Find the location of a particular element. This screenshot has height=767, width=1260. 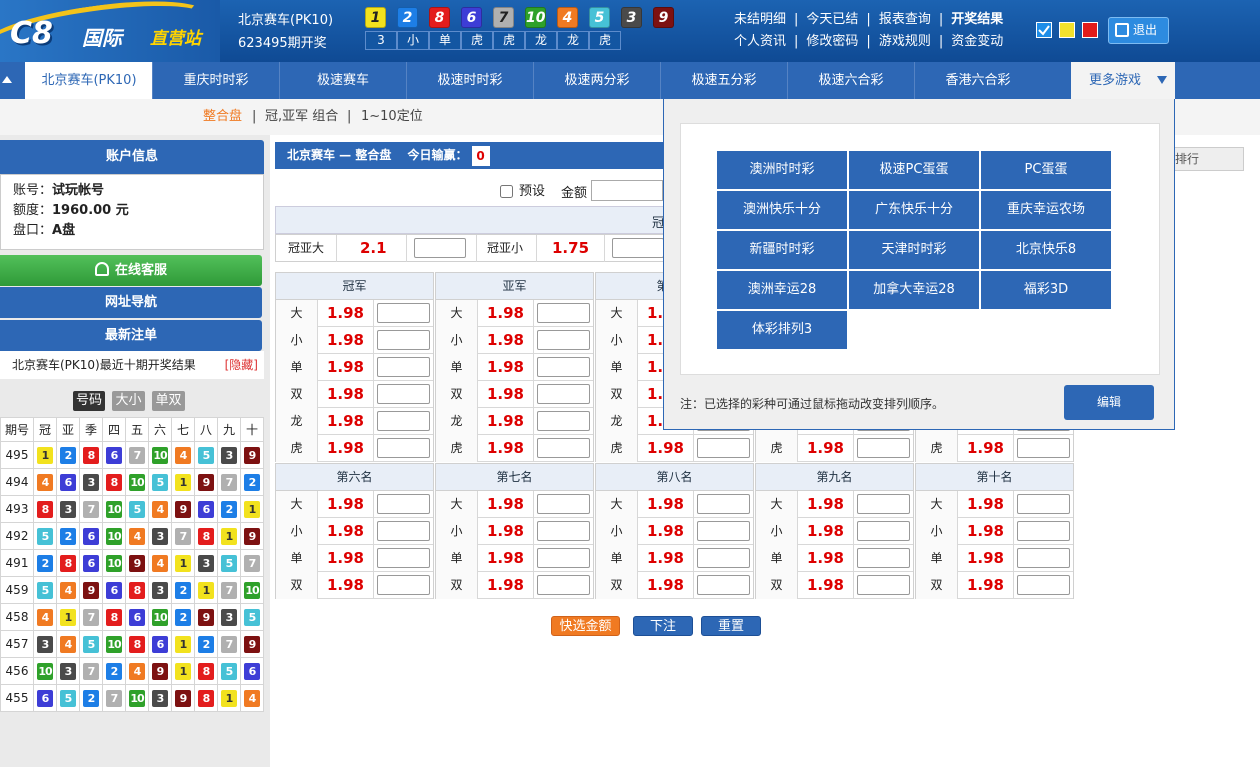

latest-bets-button: 最新注单 is located at coordinates (131, 335).